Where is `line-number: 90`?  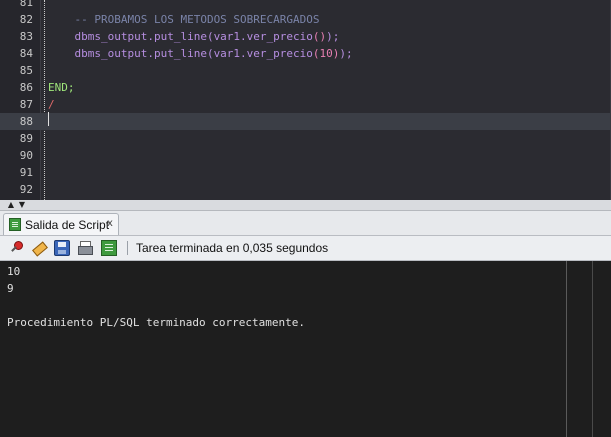
line-number: 90 is located at coordinates (26, 155).